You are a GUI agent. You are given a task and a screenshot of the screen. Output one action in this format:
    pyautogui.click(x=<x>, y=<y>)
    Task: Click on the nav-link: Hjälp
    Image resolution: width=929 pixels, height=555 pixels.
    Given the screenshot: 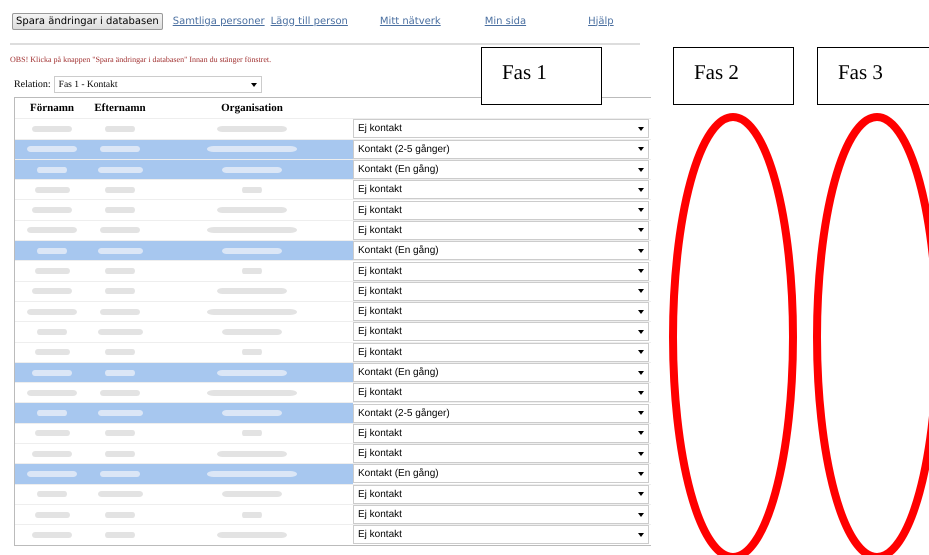 What is the action you would take?
    pyautogui.click(x=601, y=21)
    